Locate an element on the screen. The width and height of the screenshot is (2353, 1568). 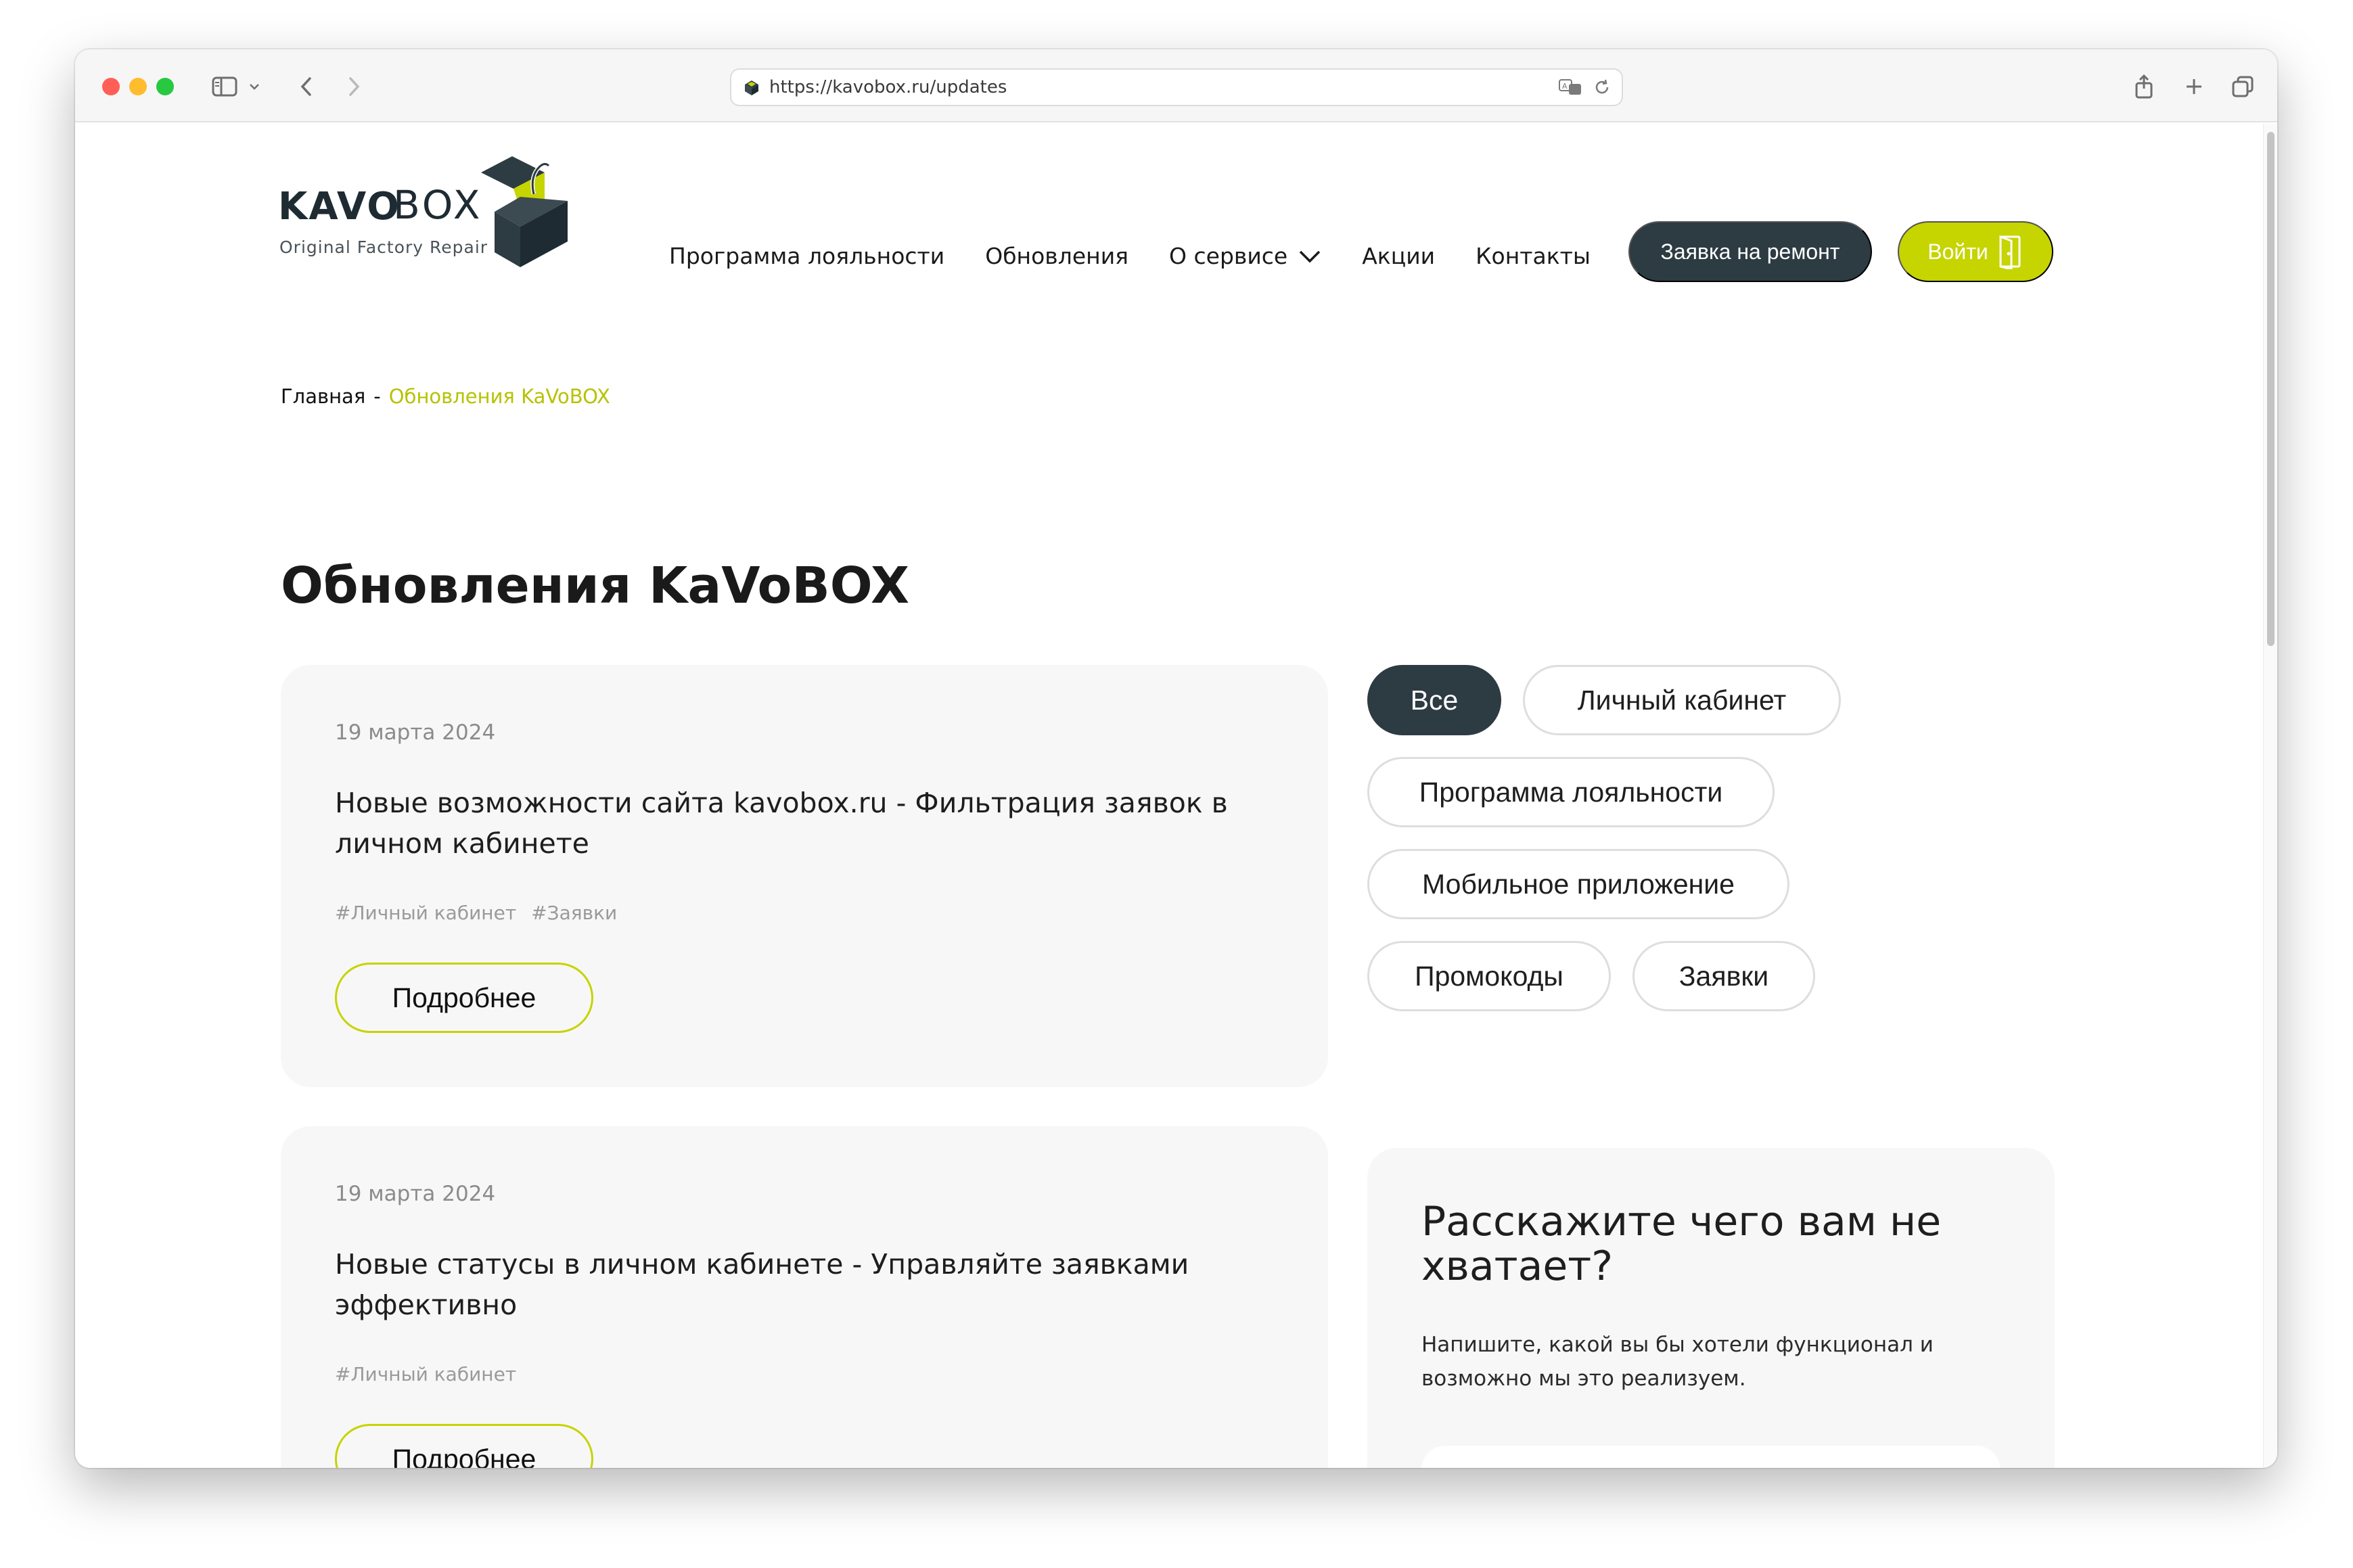
sidebar-toggle-icon is located at coordinates (225, 87).